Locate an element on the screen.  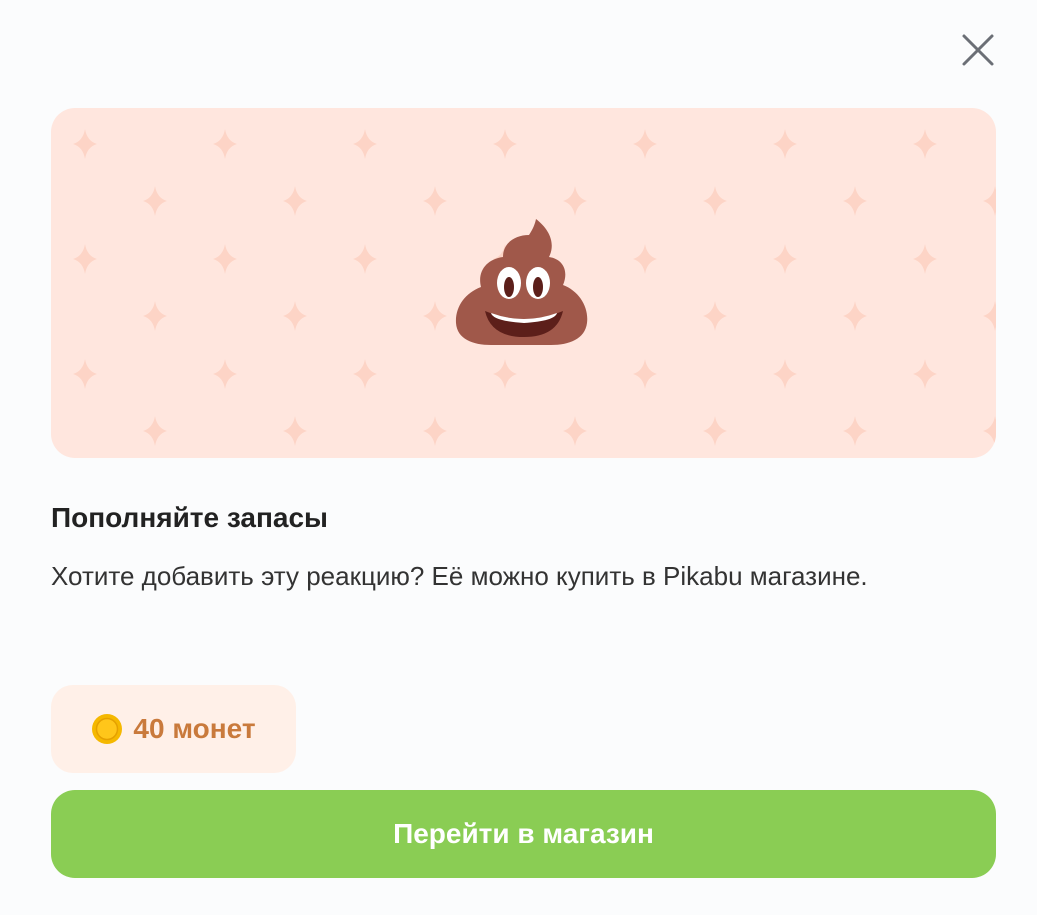
pile-of-poo-emoji-icon is located at coordinates (521, 282).